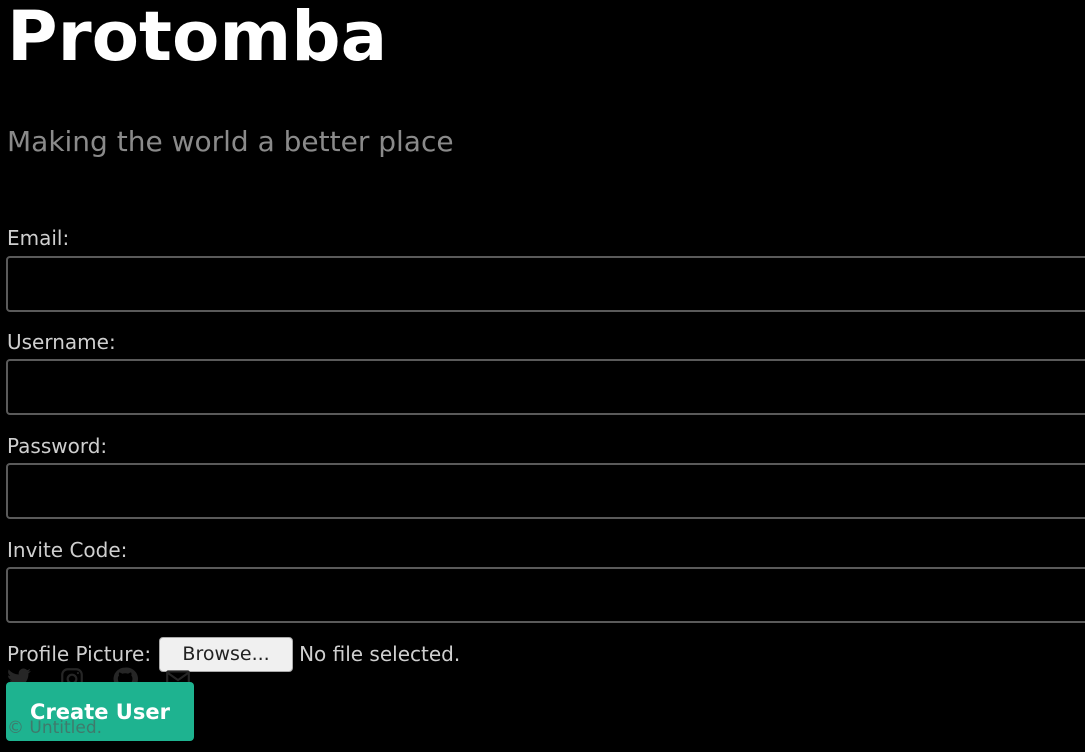 The width and height of the screenshot is (1085, 752). Describe the element at coordinates (67, 550) in the screenshot. I see `invite-code-label: Invite Code:` at that location.